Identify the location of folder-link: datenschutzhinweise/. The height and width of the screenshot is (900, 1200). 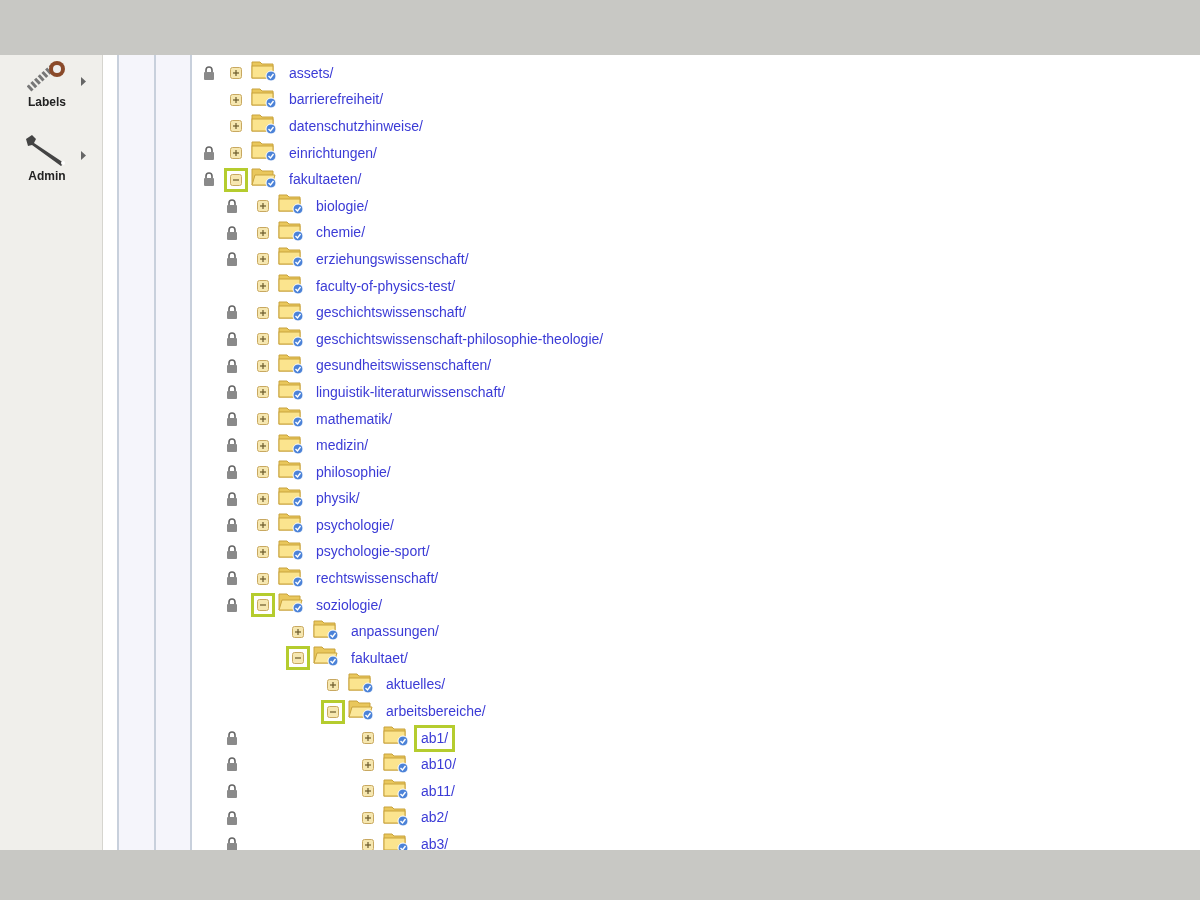
(356, 126).